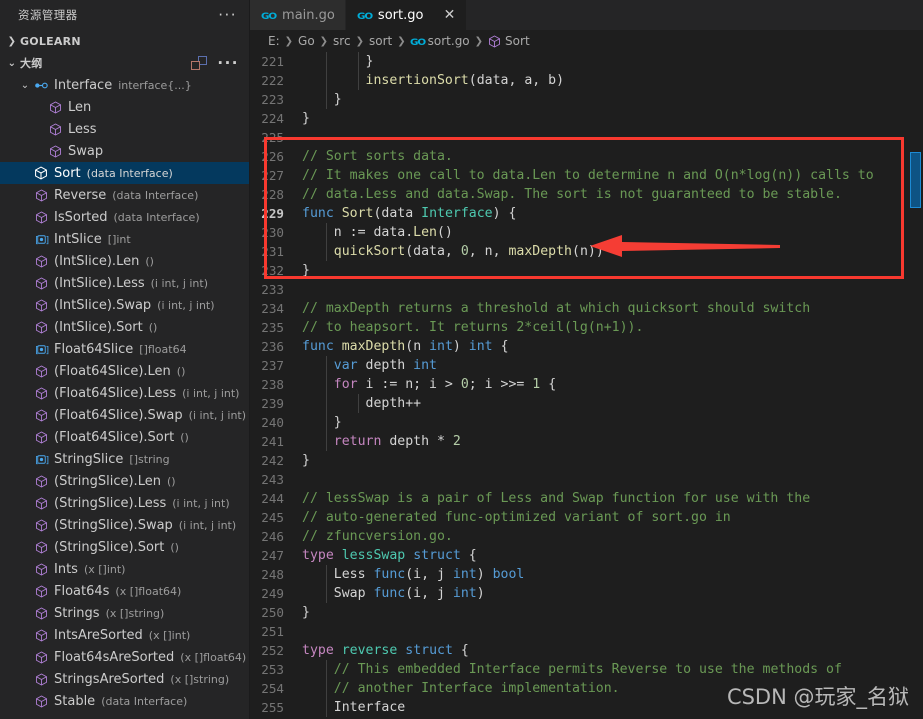 The width and height of the screenshot is (923, 719). Describe the element at coordinates (579, 251) in the screenshot. I see `code-line: 231 quickSort(data, 0, n, maxDepth(n))` at that location.